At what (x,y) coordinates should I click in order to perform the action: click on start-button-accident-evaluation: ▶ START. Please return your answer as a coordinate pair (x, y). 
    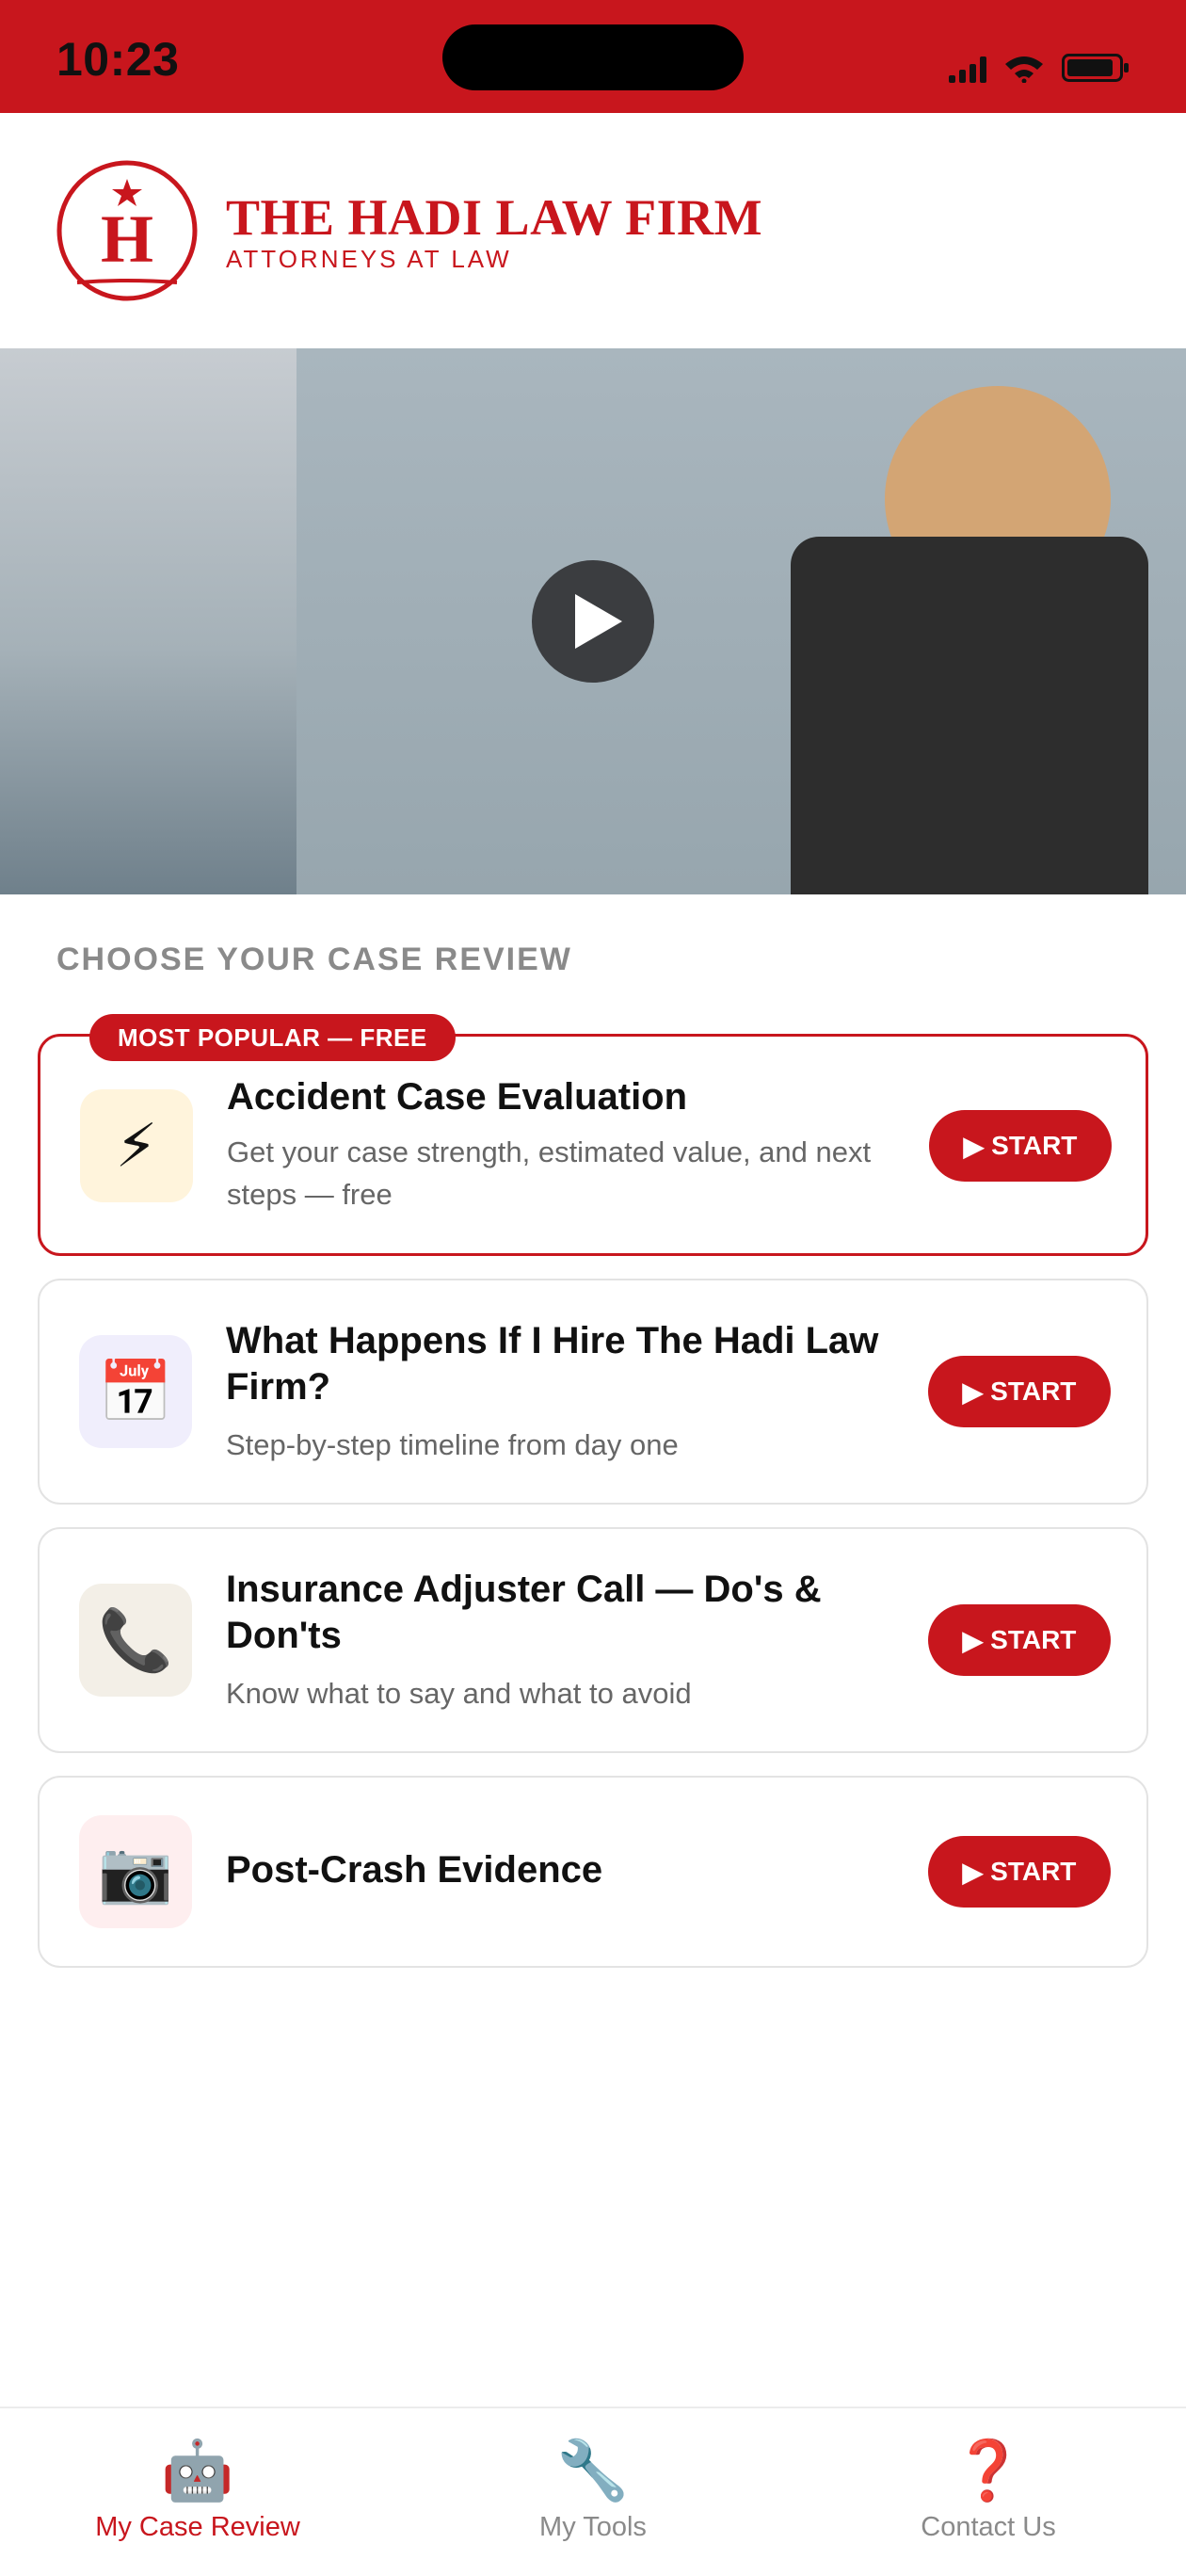
    Looking at the image, I should click on (1020, 1146).